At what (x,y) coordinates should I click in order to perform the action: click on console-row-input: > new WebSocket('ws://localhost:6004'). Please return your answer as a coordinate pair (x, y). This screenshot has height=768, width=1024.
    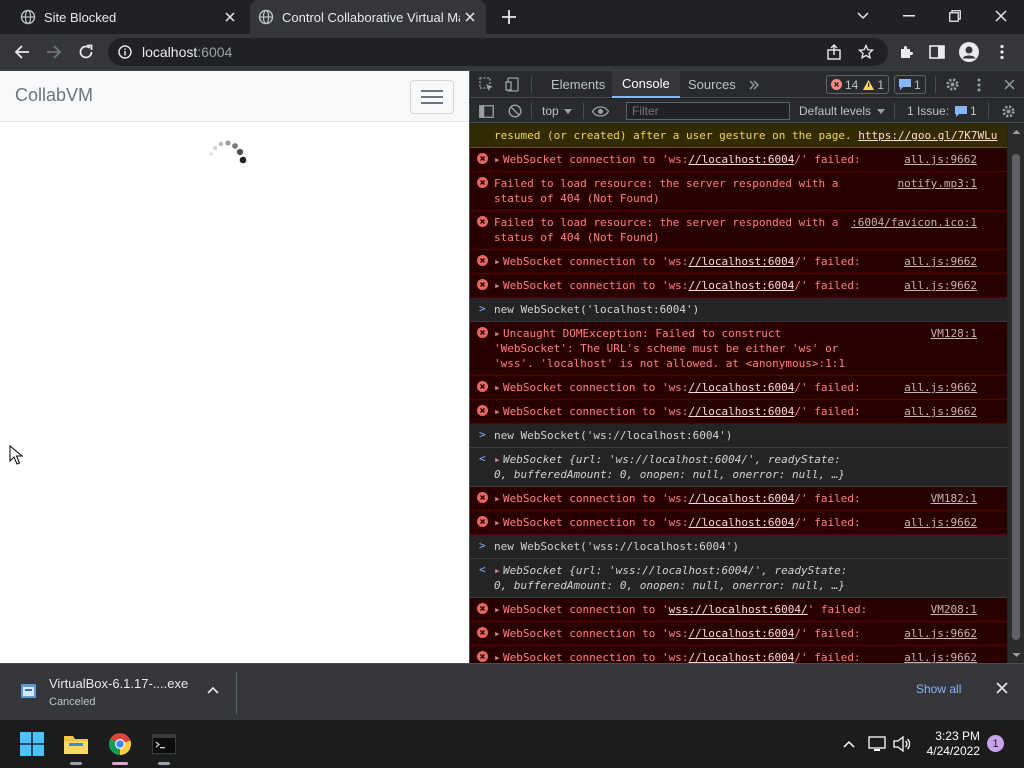
    Looking at the image, I should click on (738, 436).